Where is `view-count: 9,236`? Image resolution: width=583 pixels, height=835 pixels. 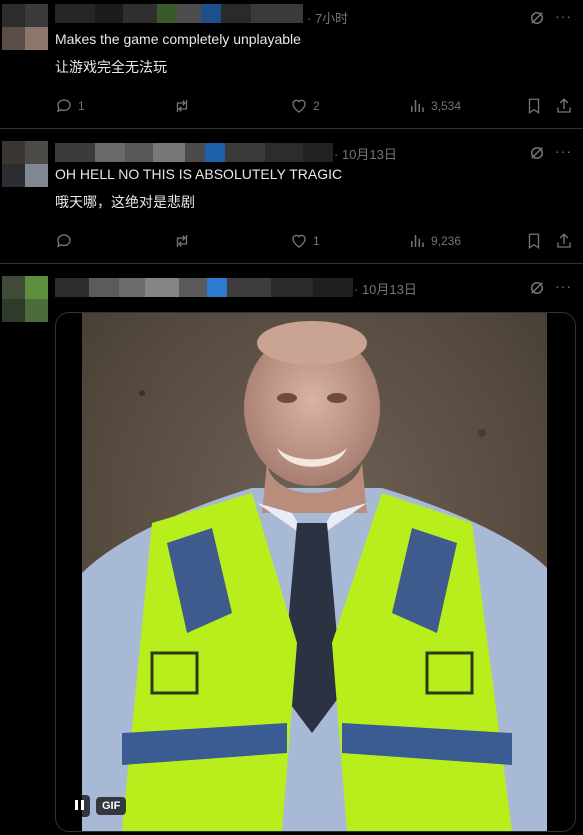 view-count: 9,236 is located at coordinates (446, 241).